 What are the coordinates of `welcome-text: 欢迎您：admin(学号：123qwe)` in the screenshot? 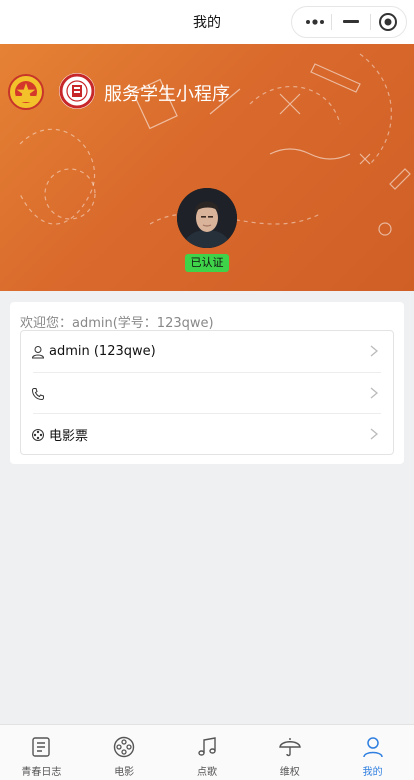 It's located at (117, 323).